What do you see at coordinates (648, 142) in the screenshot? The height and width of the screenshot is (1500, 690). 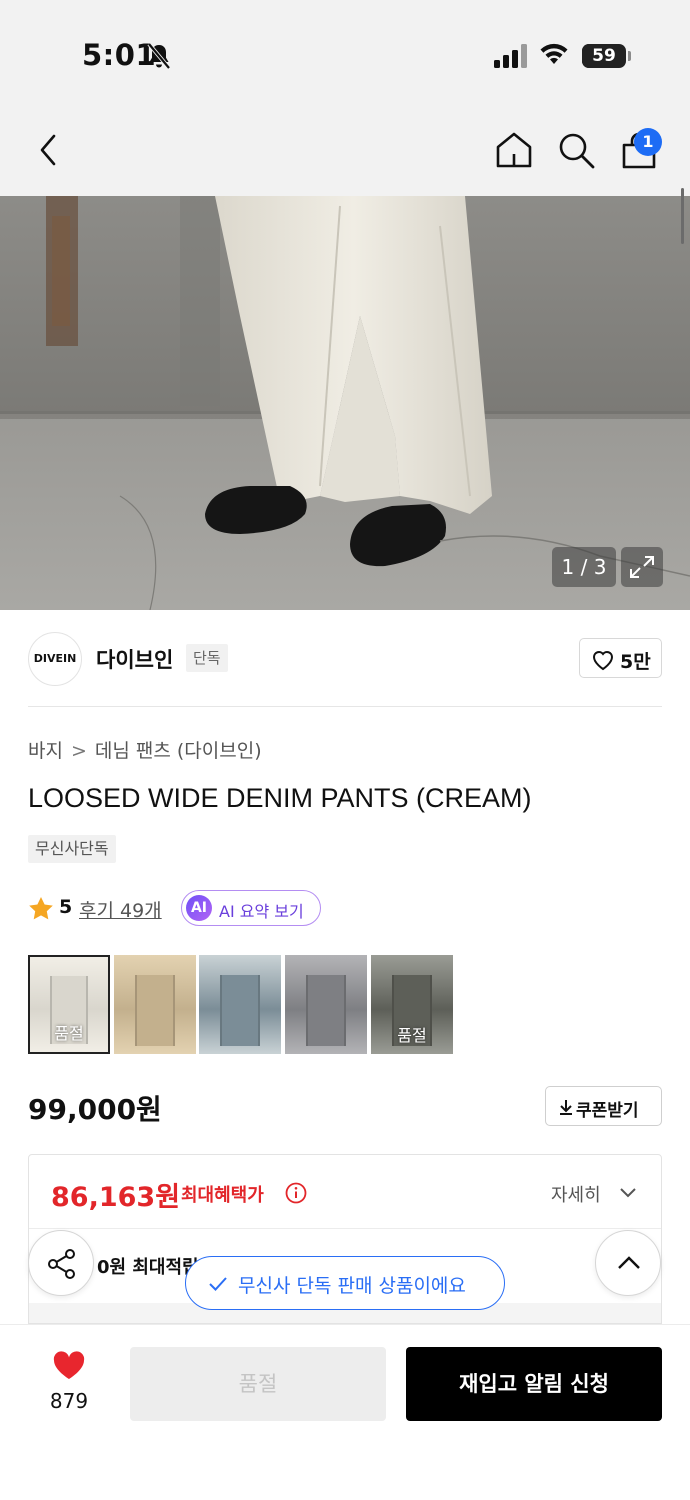 I see `cart-count-badge: 1` at bounding box center [648, 142].